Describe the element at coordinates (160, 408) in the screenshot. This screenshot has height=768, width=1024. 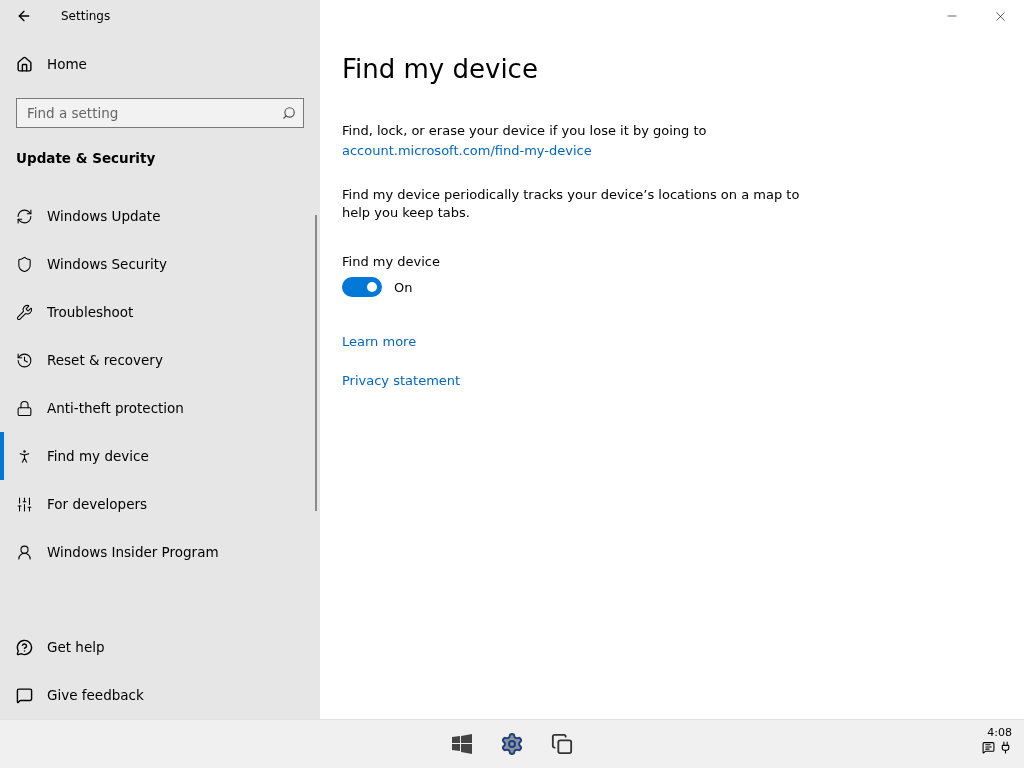
I see `sidebar-item: Anti-theft protection` at that location.